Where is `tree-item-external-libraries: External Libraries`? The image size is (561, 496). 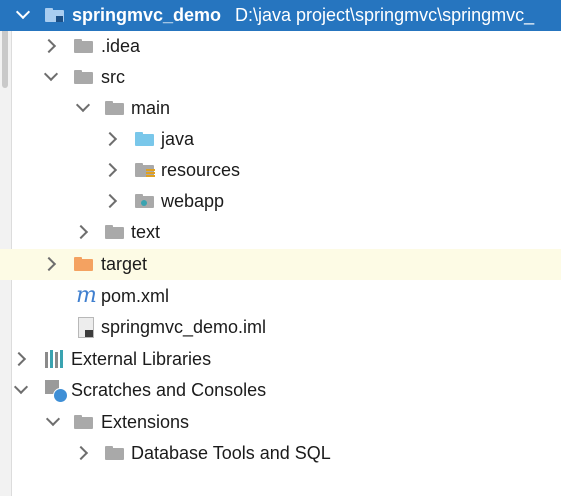 tree-item-external-libraries: External Libraries is located at coordinates (280, 359).